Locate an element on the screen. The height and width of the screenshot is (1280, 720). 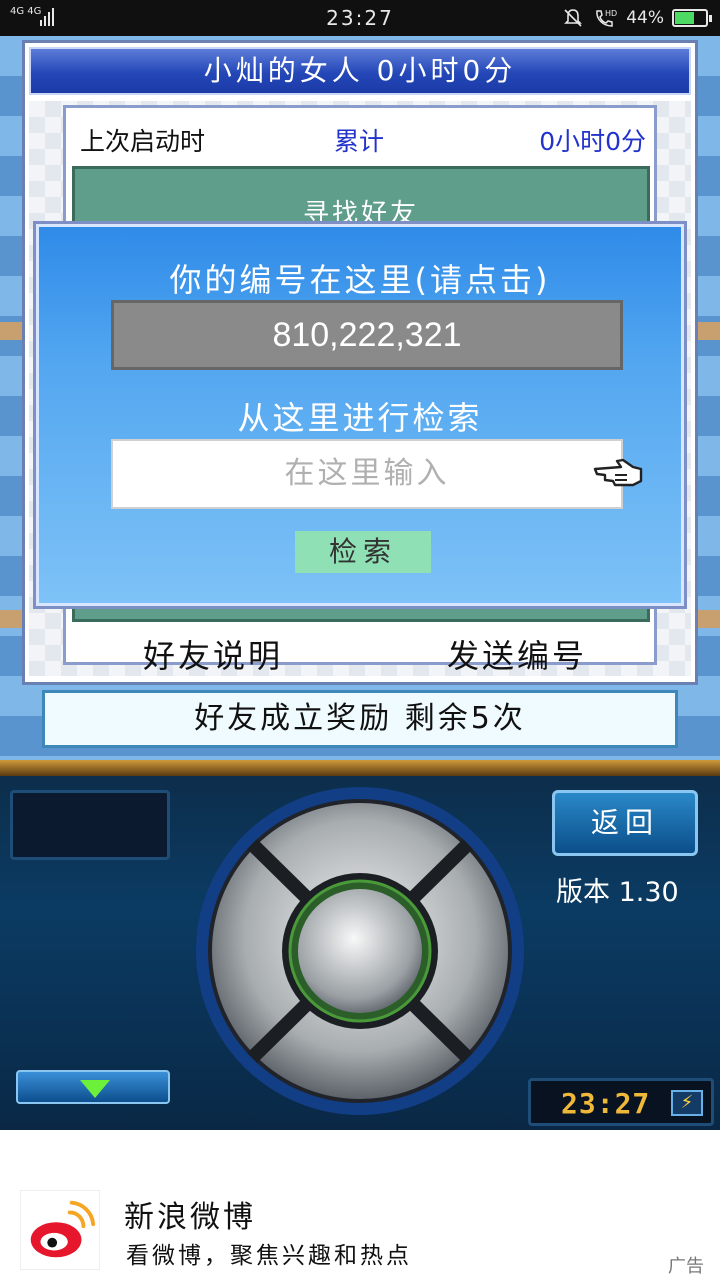
play-time-row: 上次启动时 累计 0小时0分 is located at coordinates (363, 140).